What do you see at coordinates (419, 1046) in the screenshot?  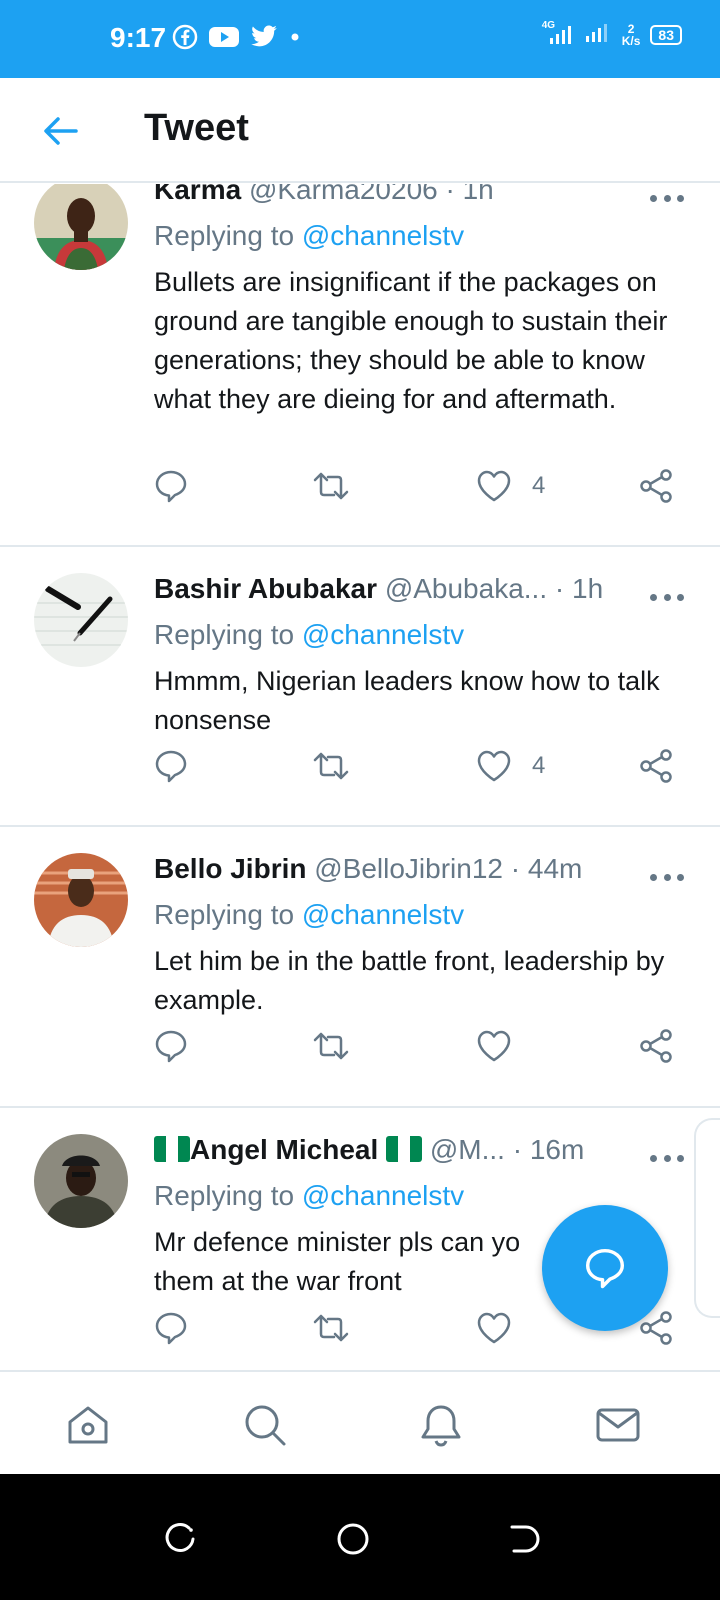 I see `tweet-actions` at bounding box center [419, 1046].